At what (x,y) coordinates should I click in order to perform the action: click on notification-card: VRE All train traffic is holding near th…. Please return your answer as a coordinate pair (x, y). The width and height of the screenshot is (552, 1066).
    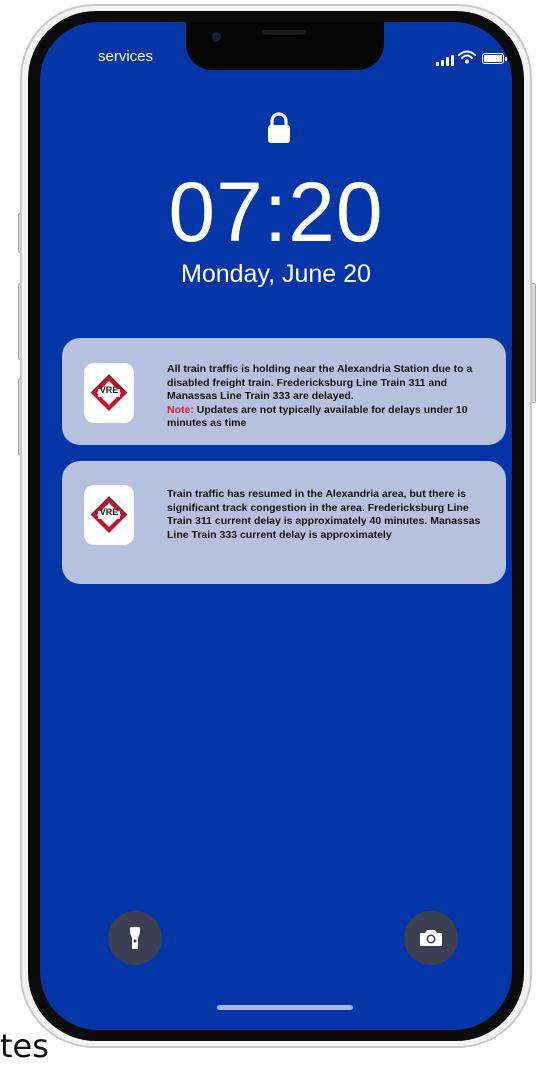
    Looking at the image, I should click on (284, 391).